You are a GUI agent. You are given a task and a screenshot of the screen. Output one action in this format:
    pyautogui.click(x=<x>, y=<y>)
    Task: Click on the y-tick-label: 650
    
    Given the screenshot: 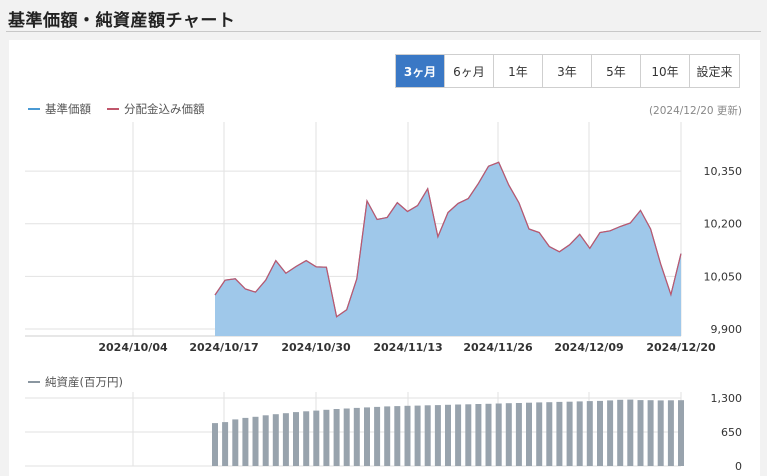 What is the action you would take?
    pyautogui.click(x=731, y=432)
    